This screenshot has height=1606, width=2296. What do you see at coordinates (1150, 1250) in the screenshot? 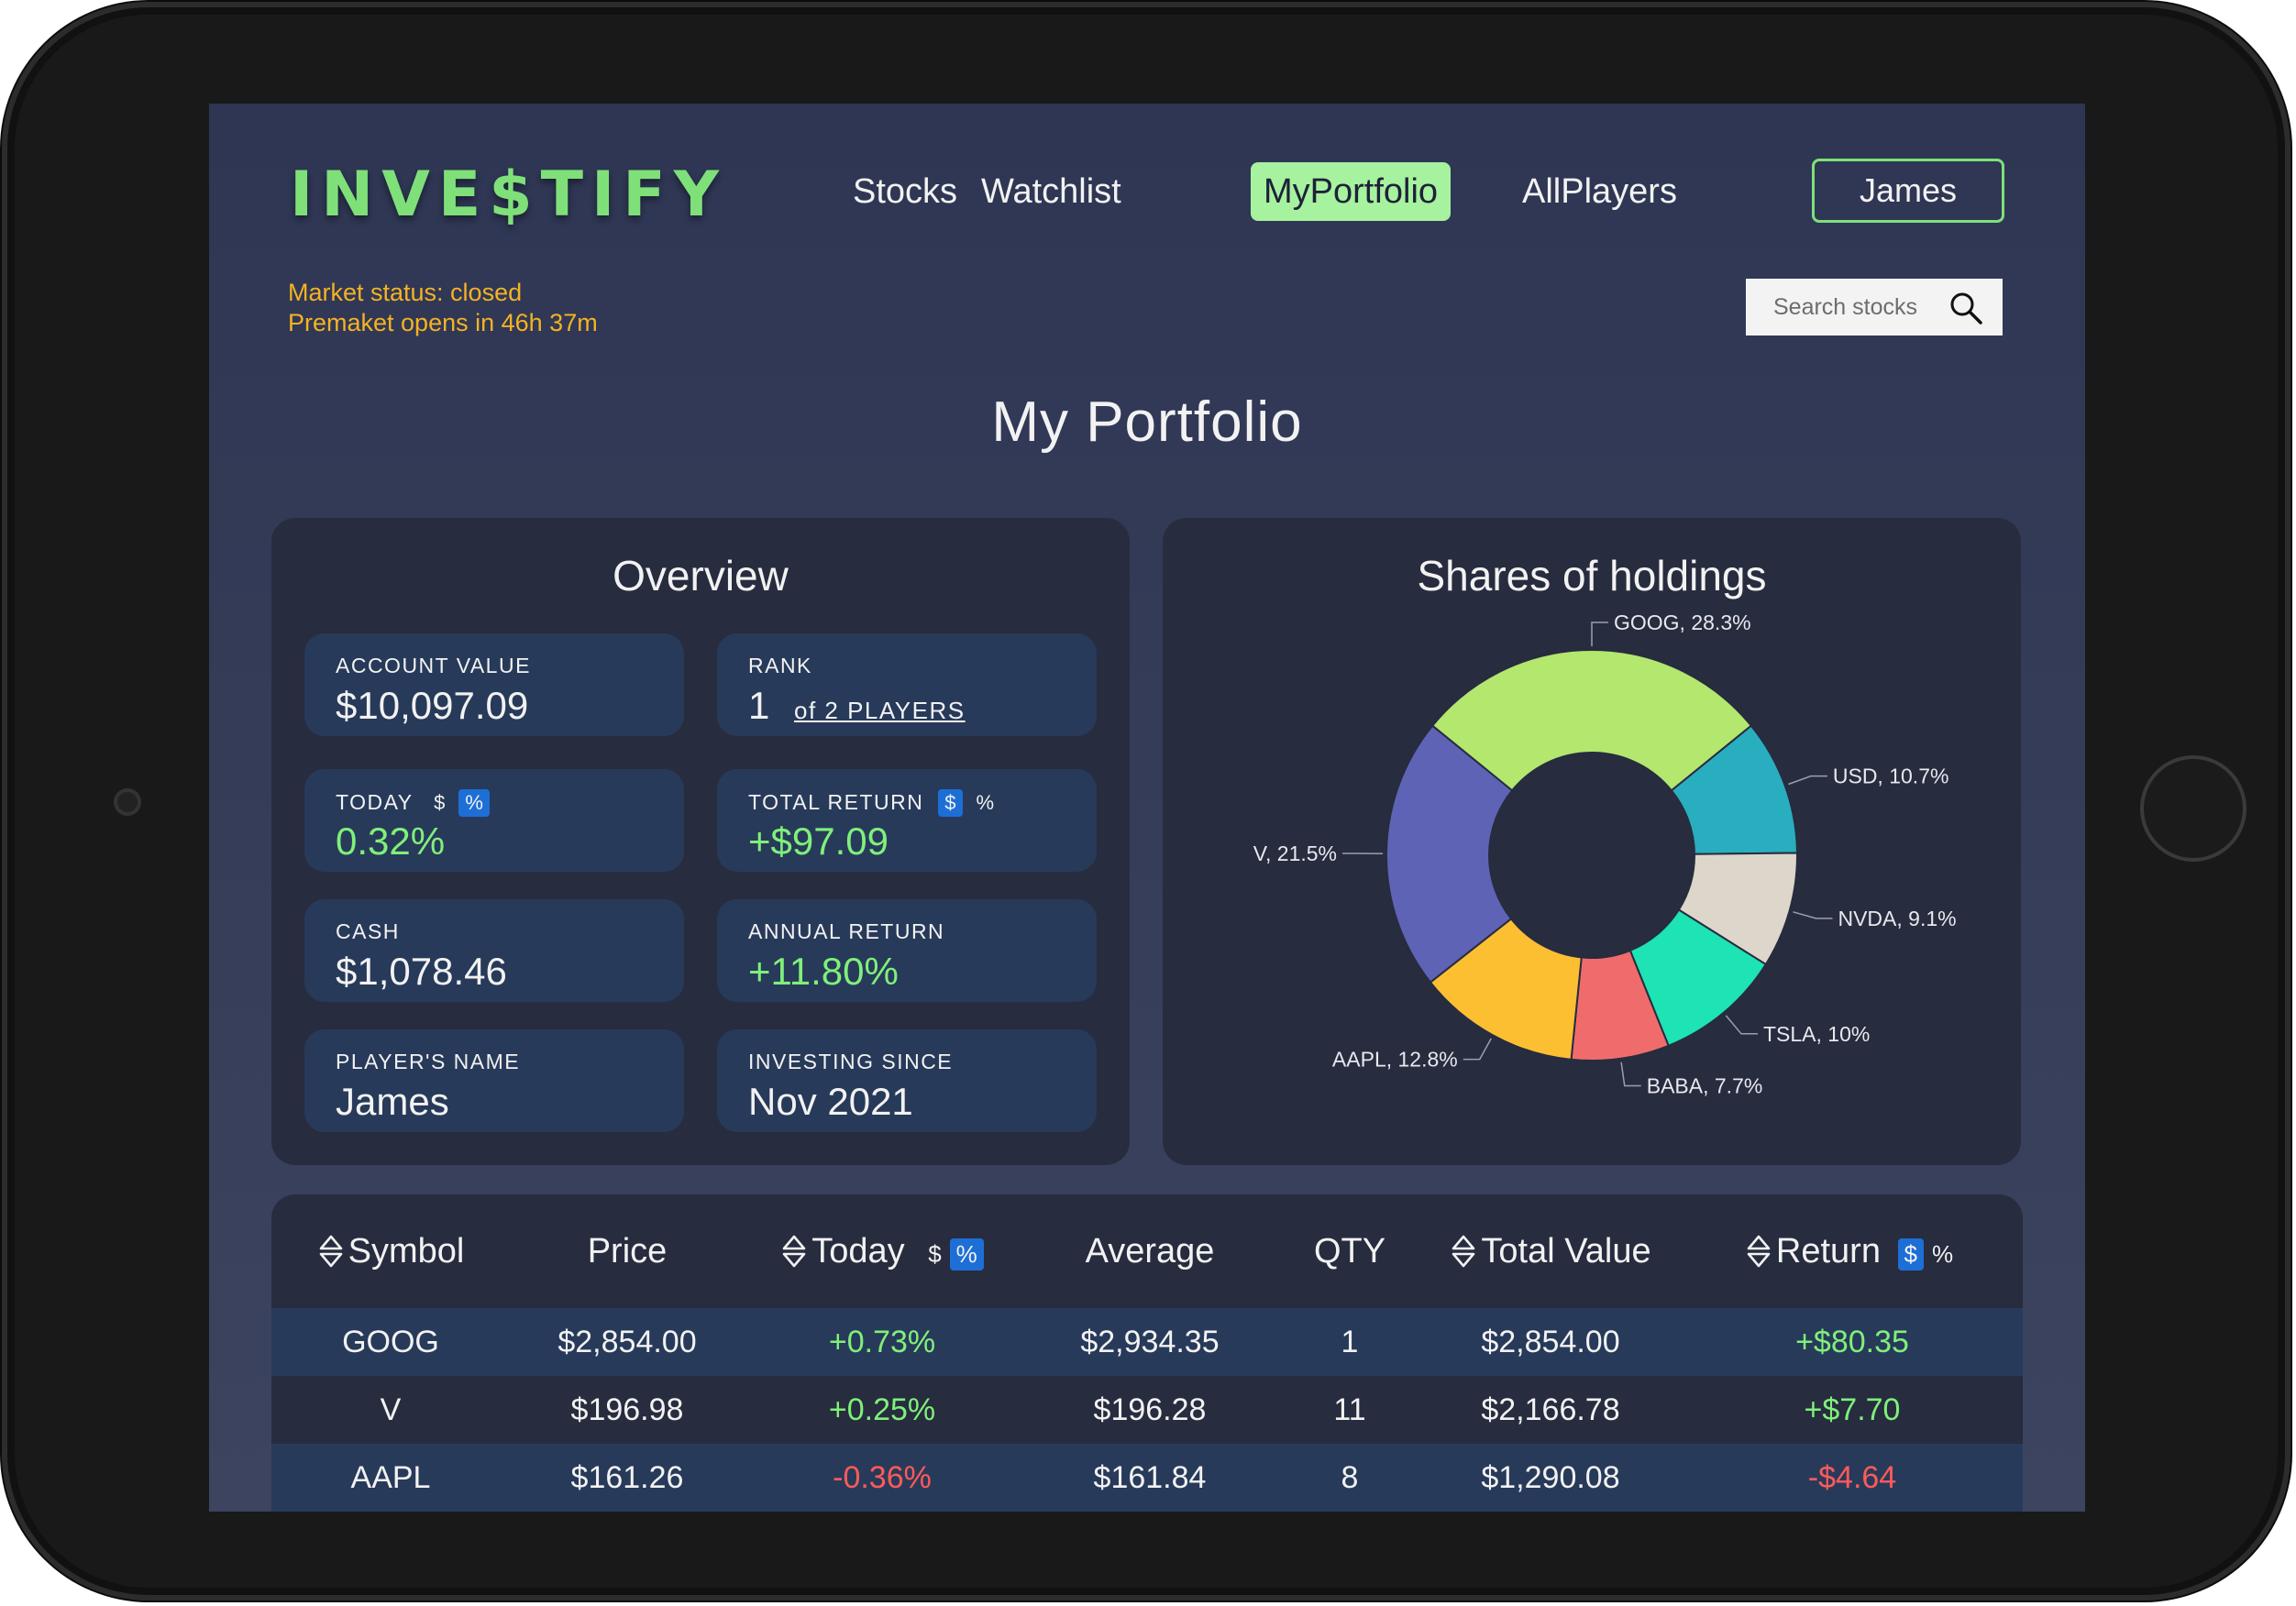
I see `header-average: Average` at bounding box center [1150, 1250].